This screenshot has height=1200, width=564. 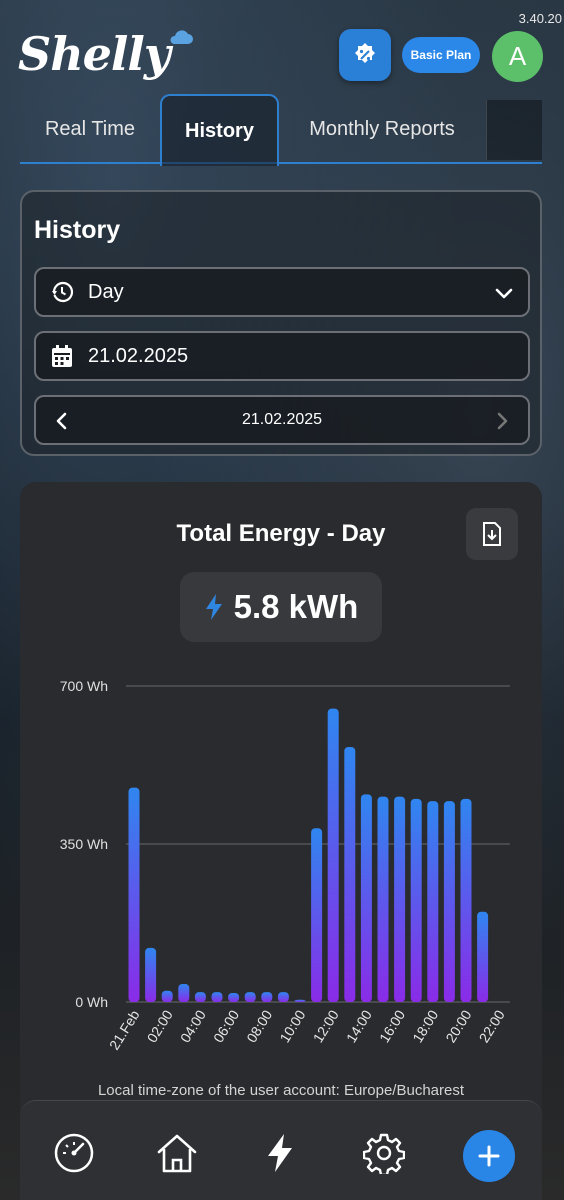 I want to click on nav-dashboard, so click(x=74, y=1153).